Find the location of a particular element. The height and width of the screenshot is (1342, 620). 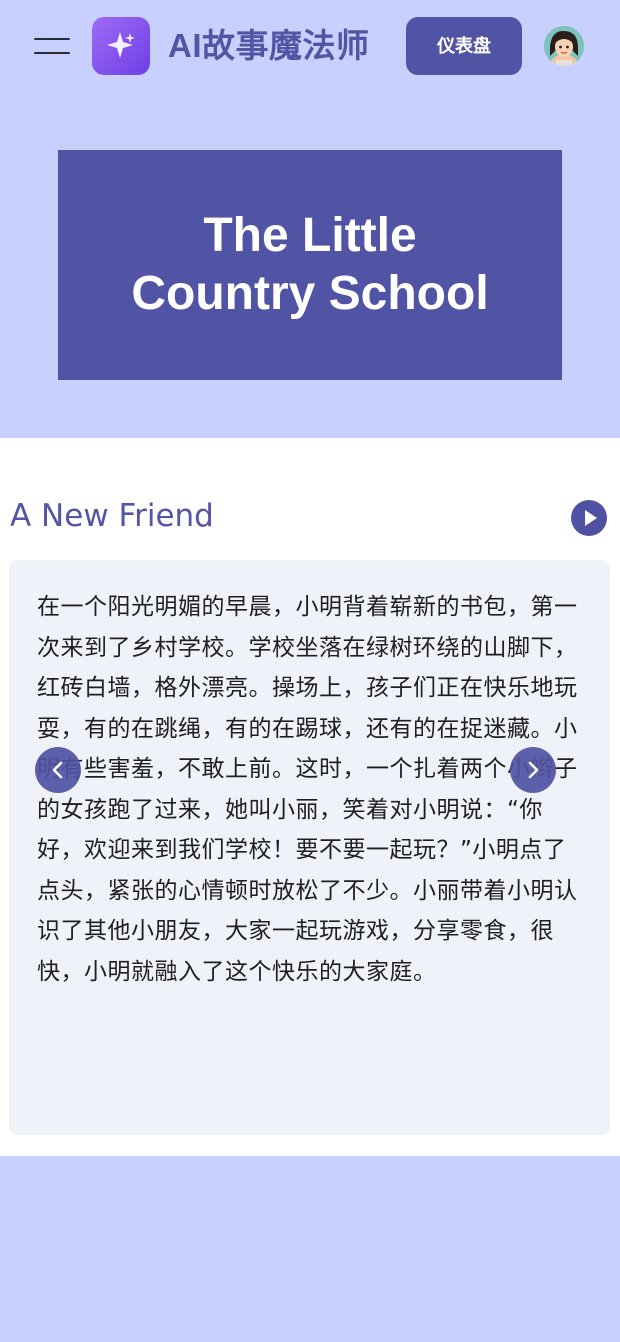

story-cover: The Little Country School is located at coordinates (310, 265).